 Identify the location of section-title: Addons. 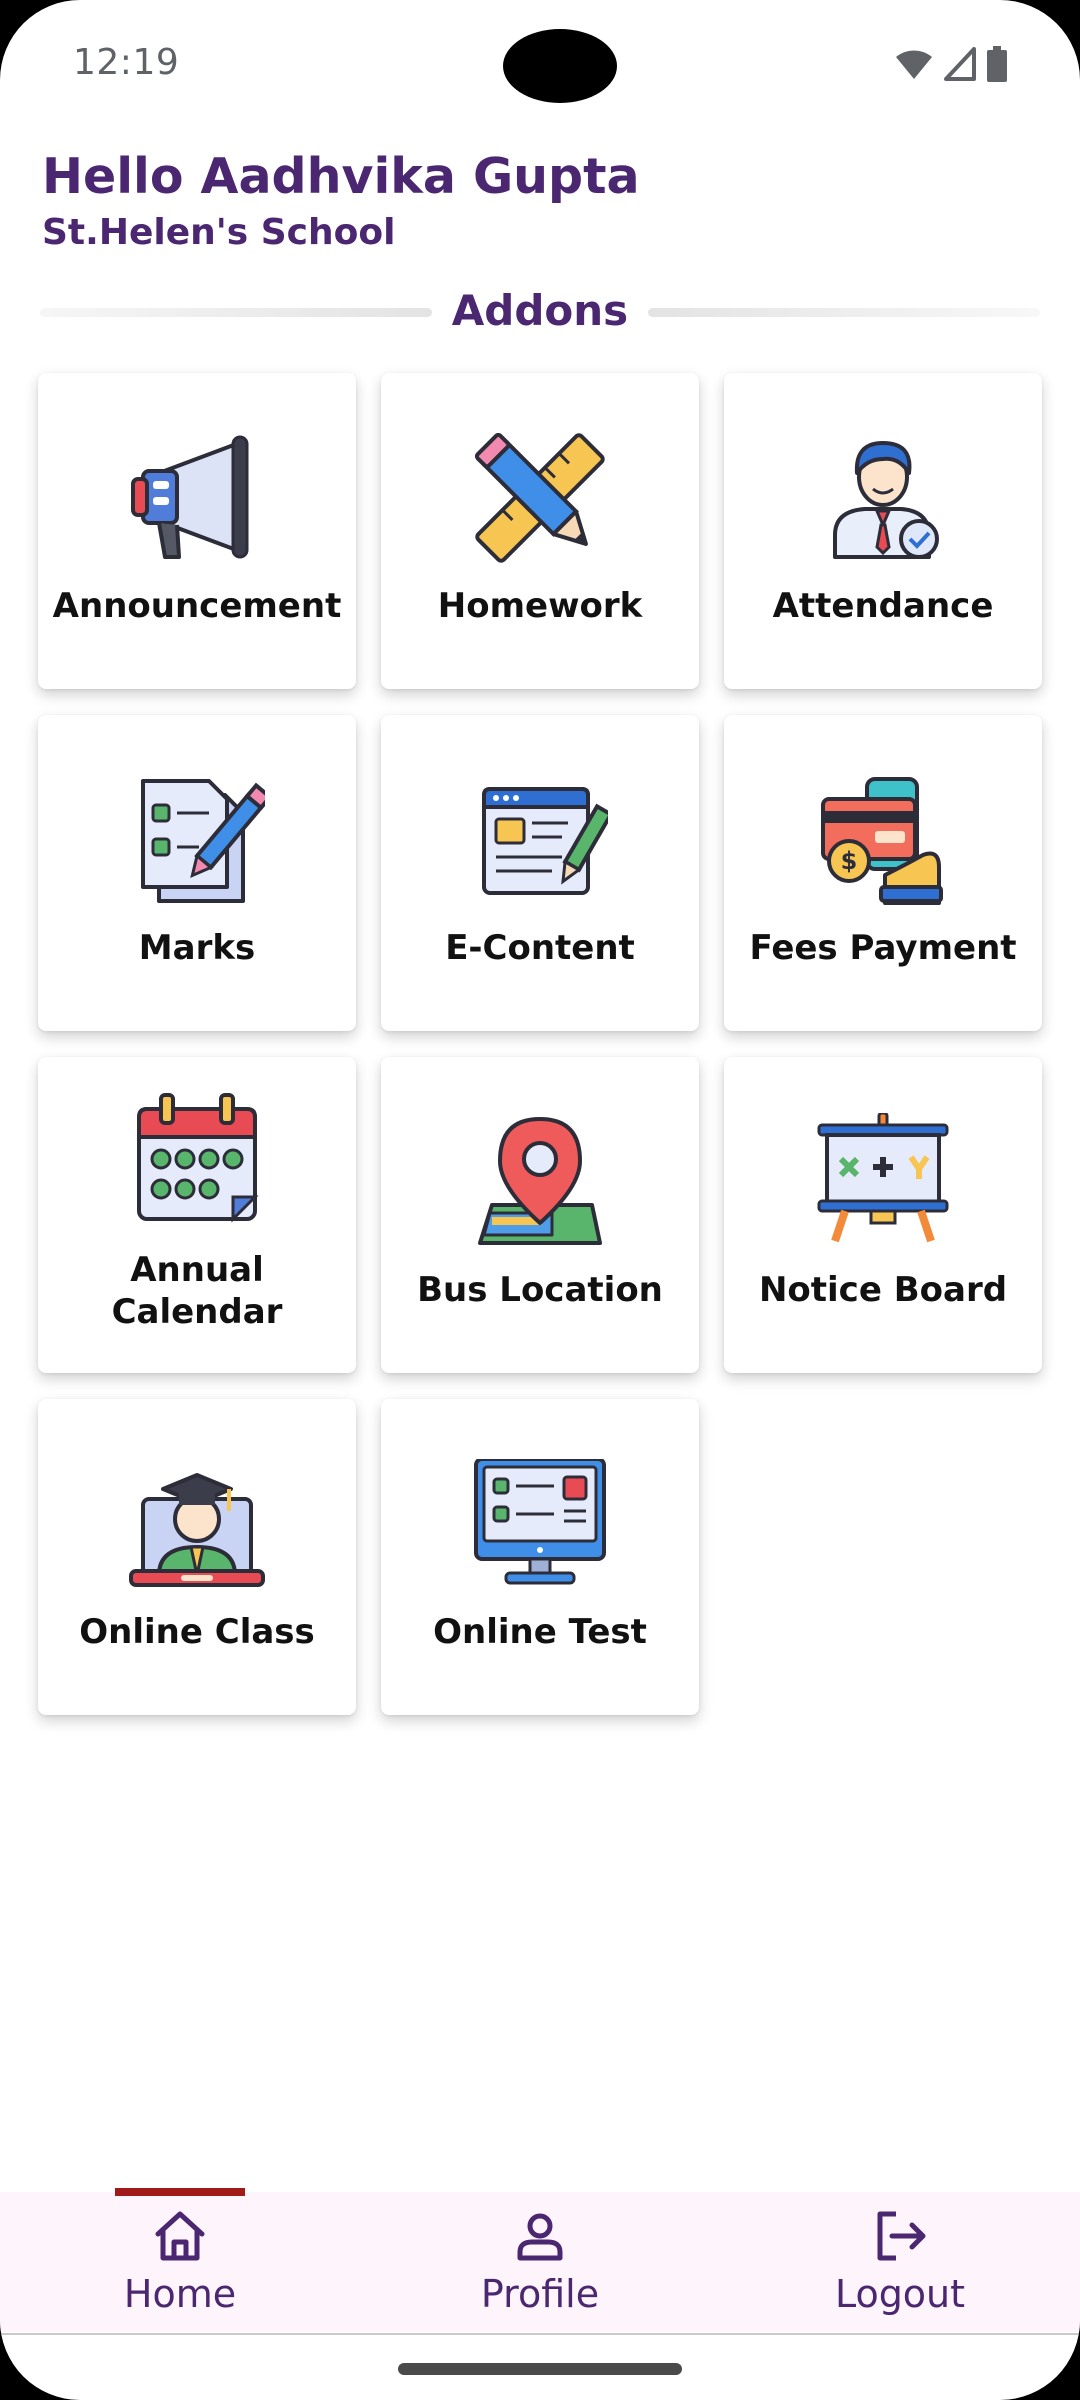
(540, 310).